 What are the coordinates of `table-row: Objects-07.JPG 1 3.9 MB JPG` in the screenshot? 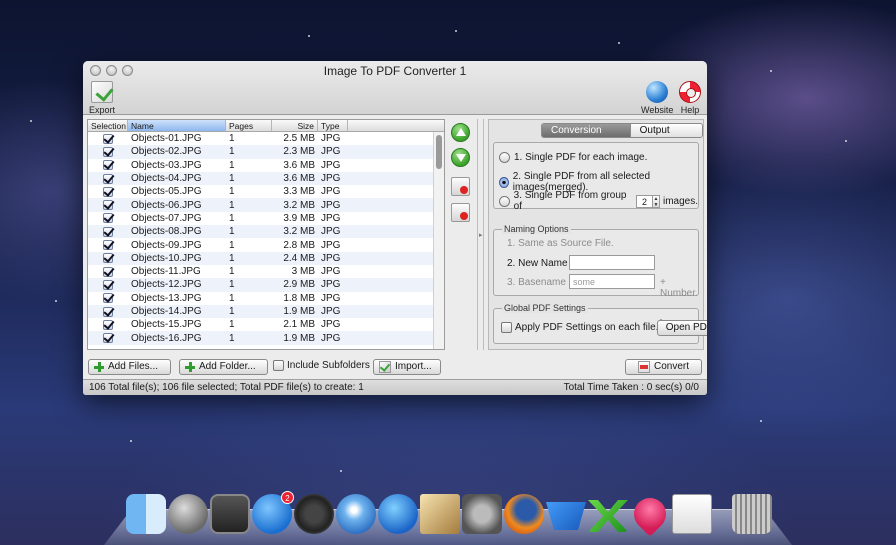 It's located at (266, 218).